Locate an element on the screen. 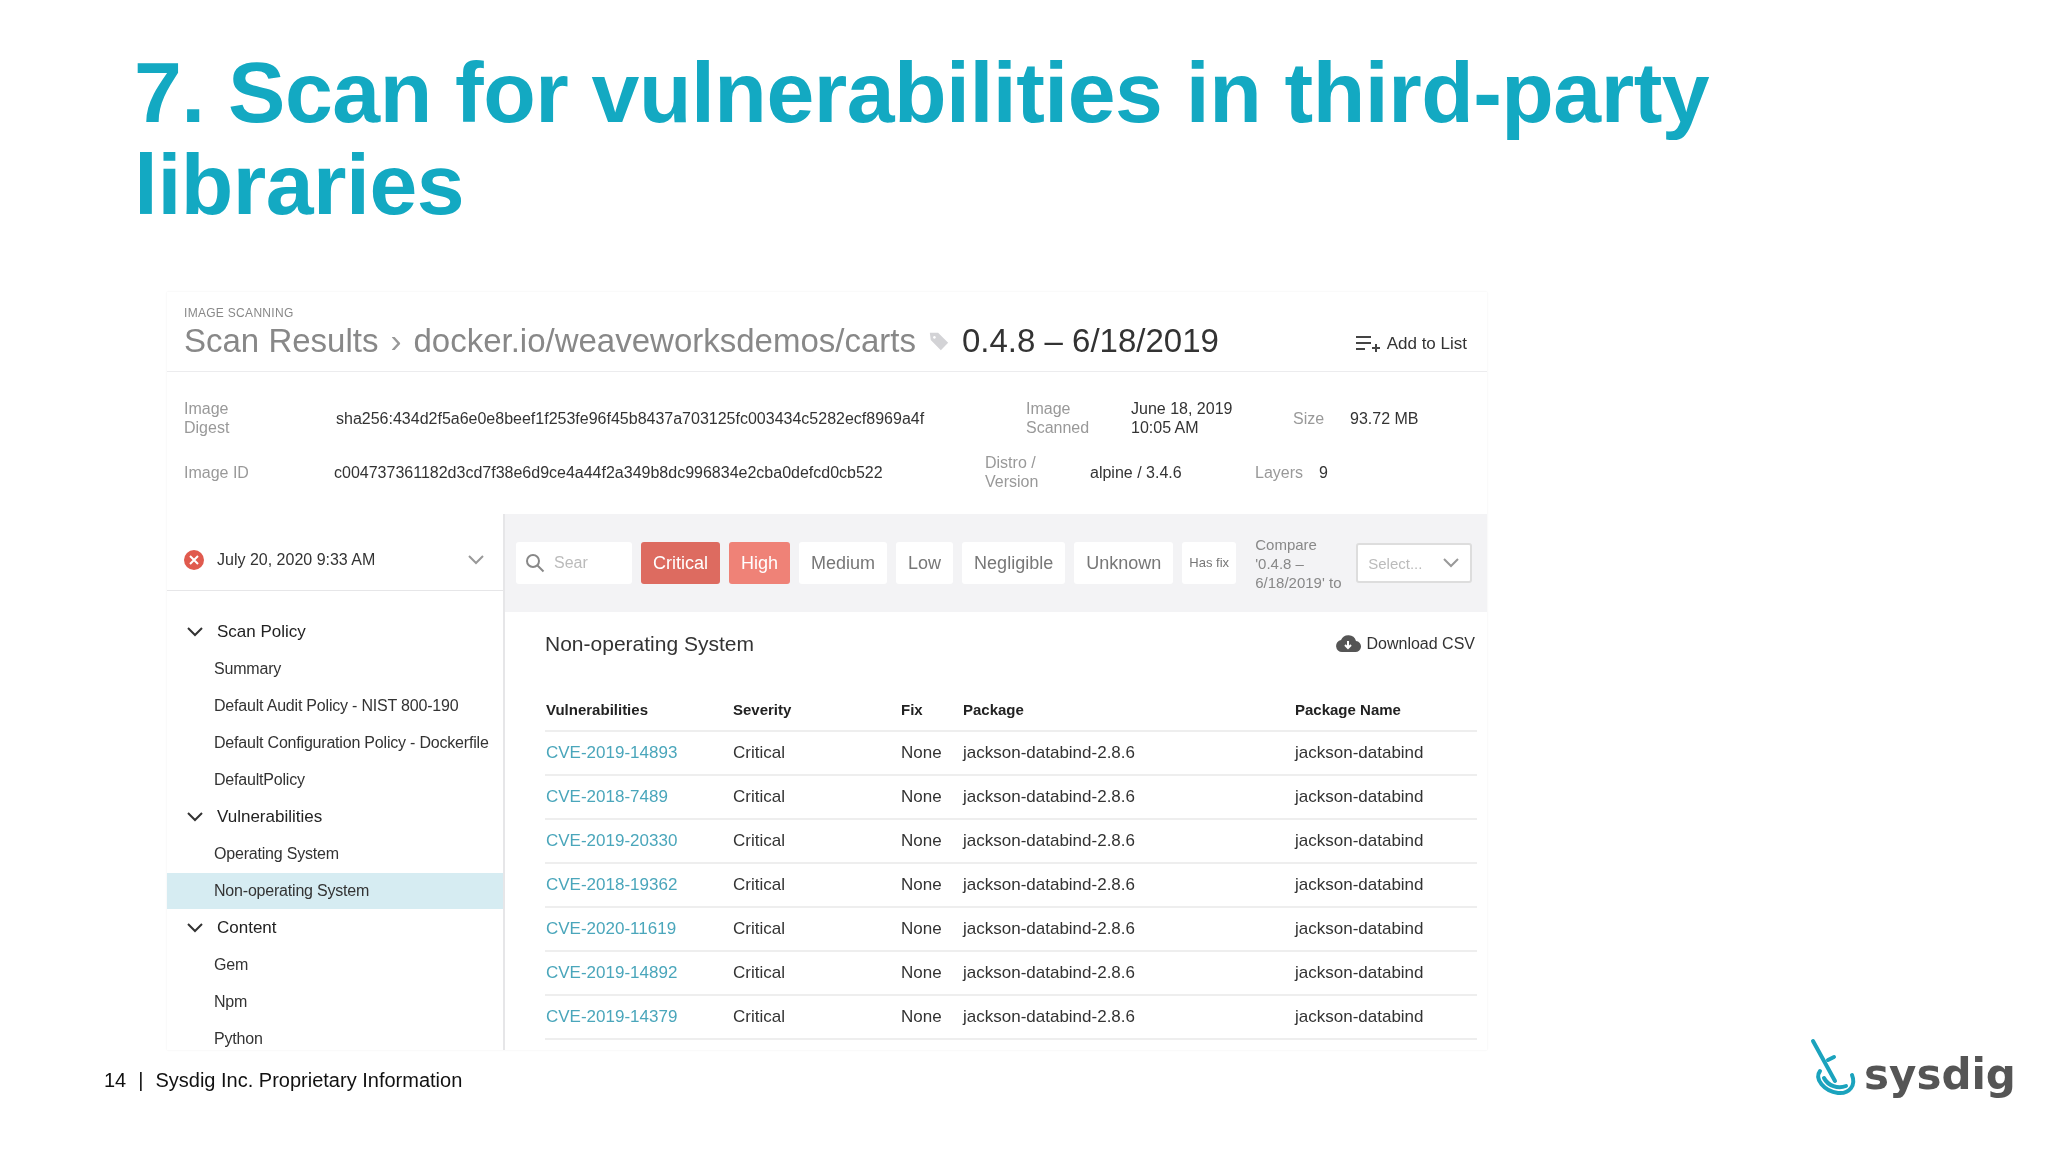 This screenshot has width=2048, height=1152. cve-link: CVE-2019-14892 is located at coordinates (612, 972).